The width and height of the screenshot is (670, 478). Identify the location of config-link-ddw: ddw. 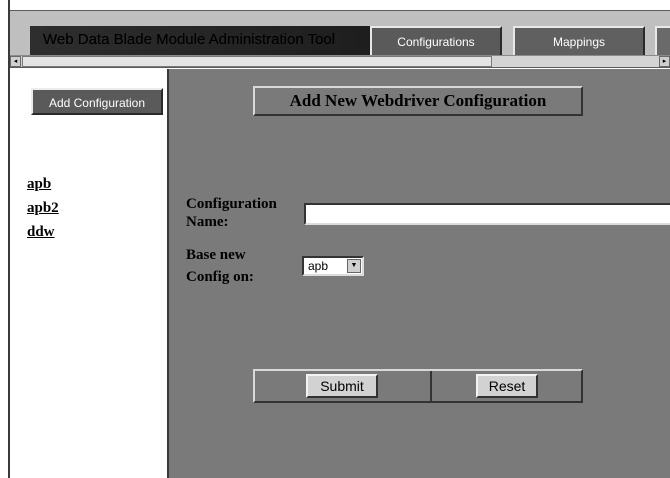
(41, 232).